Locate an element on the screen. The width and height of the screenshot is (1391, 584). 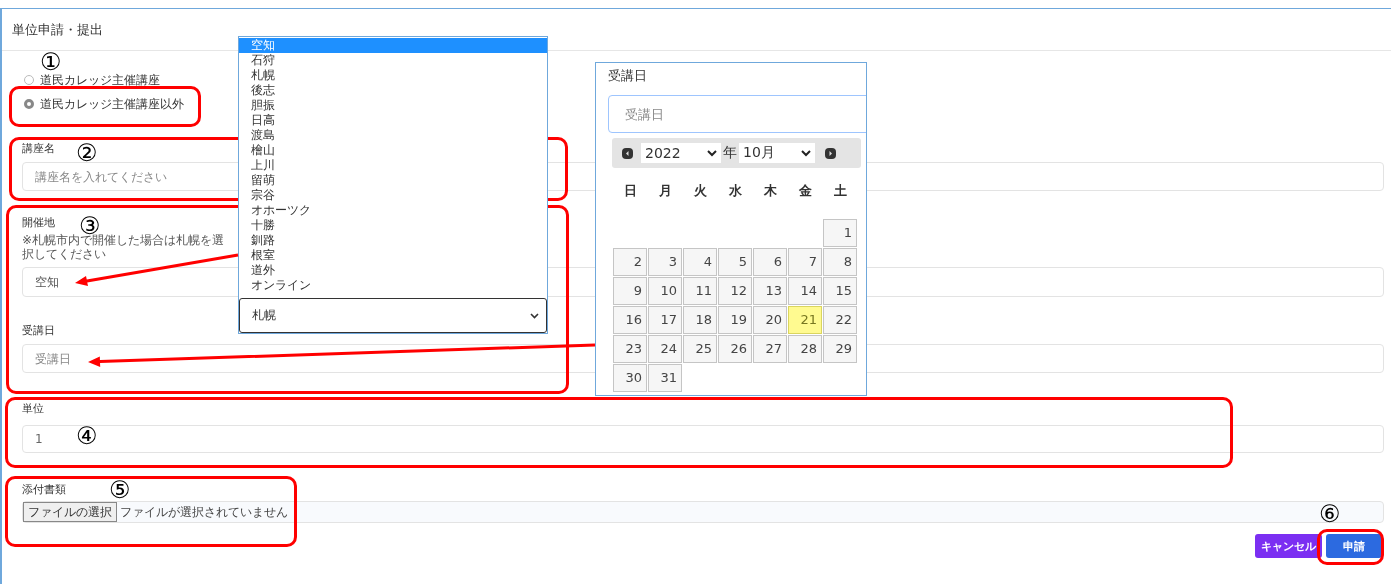
field-label: 単位 is located at coordinates (33, 409).